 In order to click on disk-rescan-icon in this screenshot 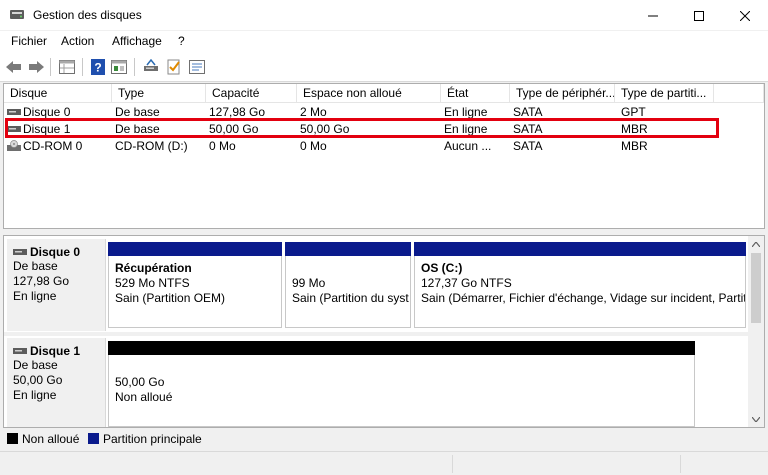, I will do `click(151, 65)`.